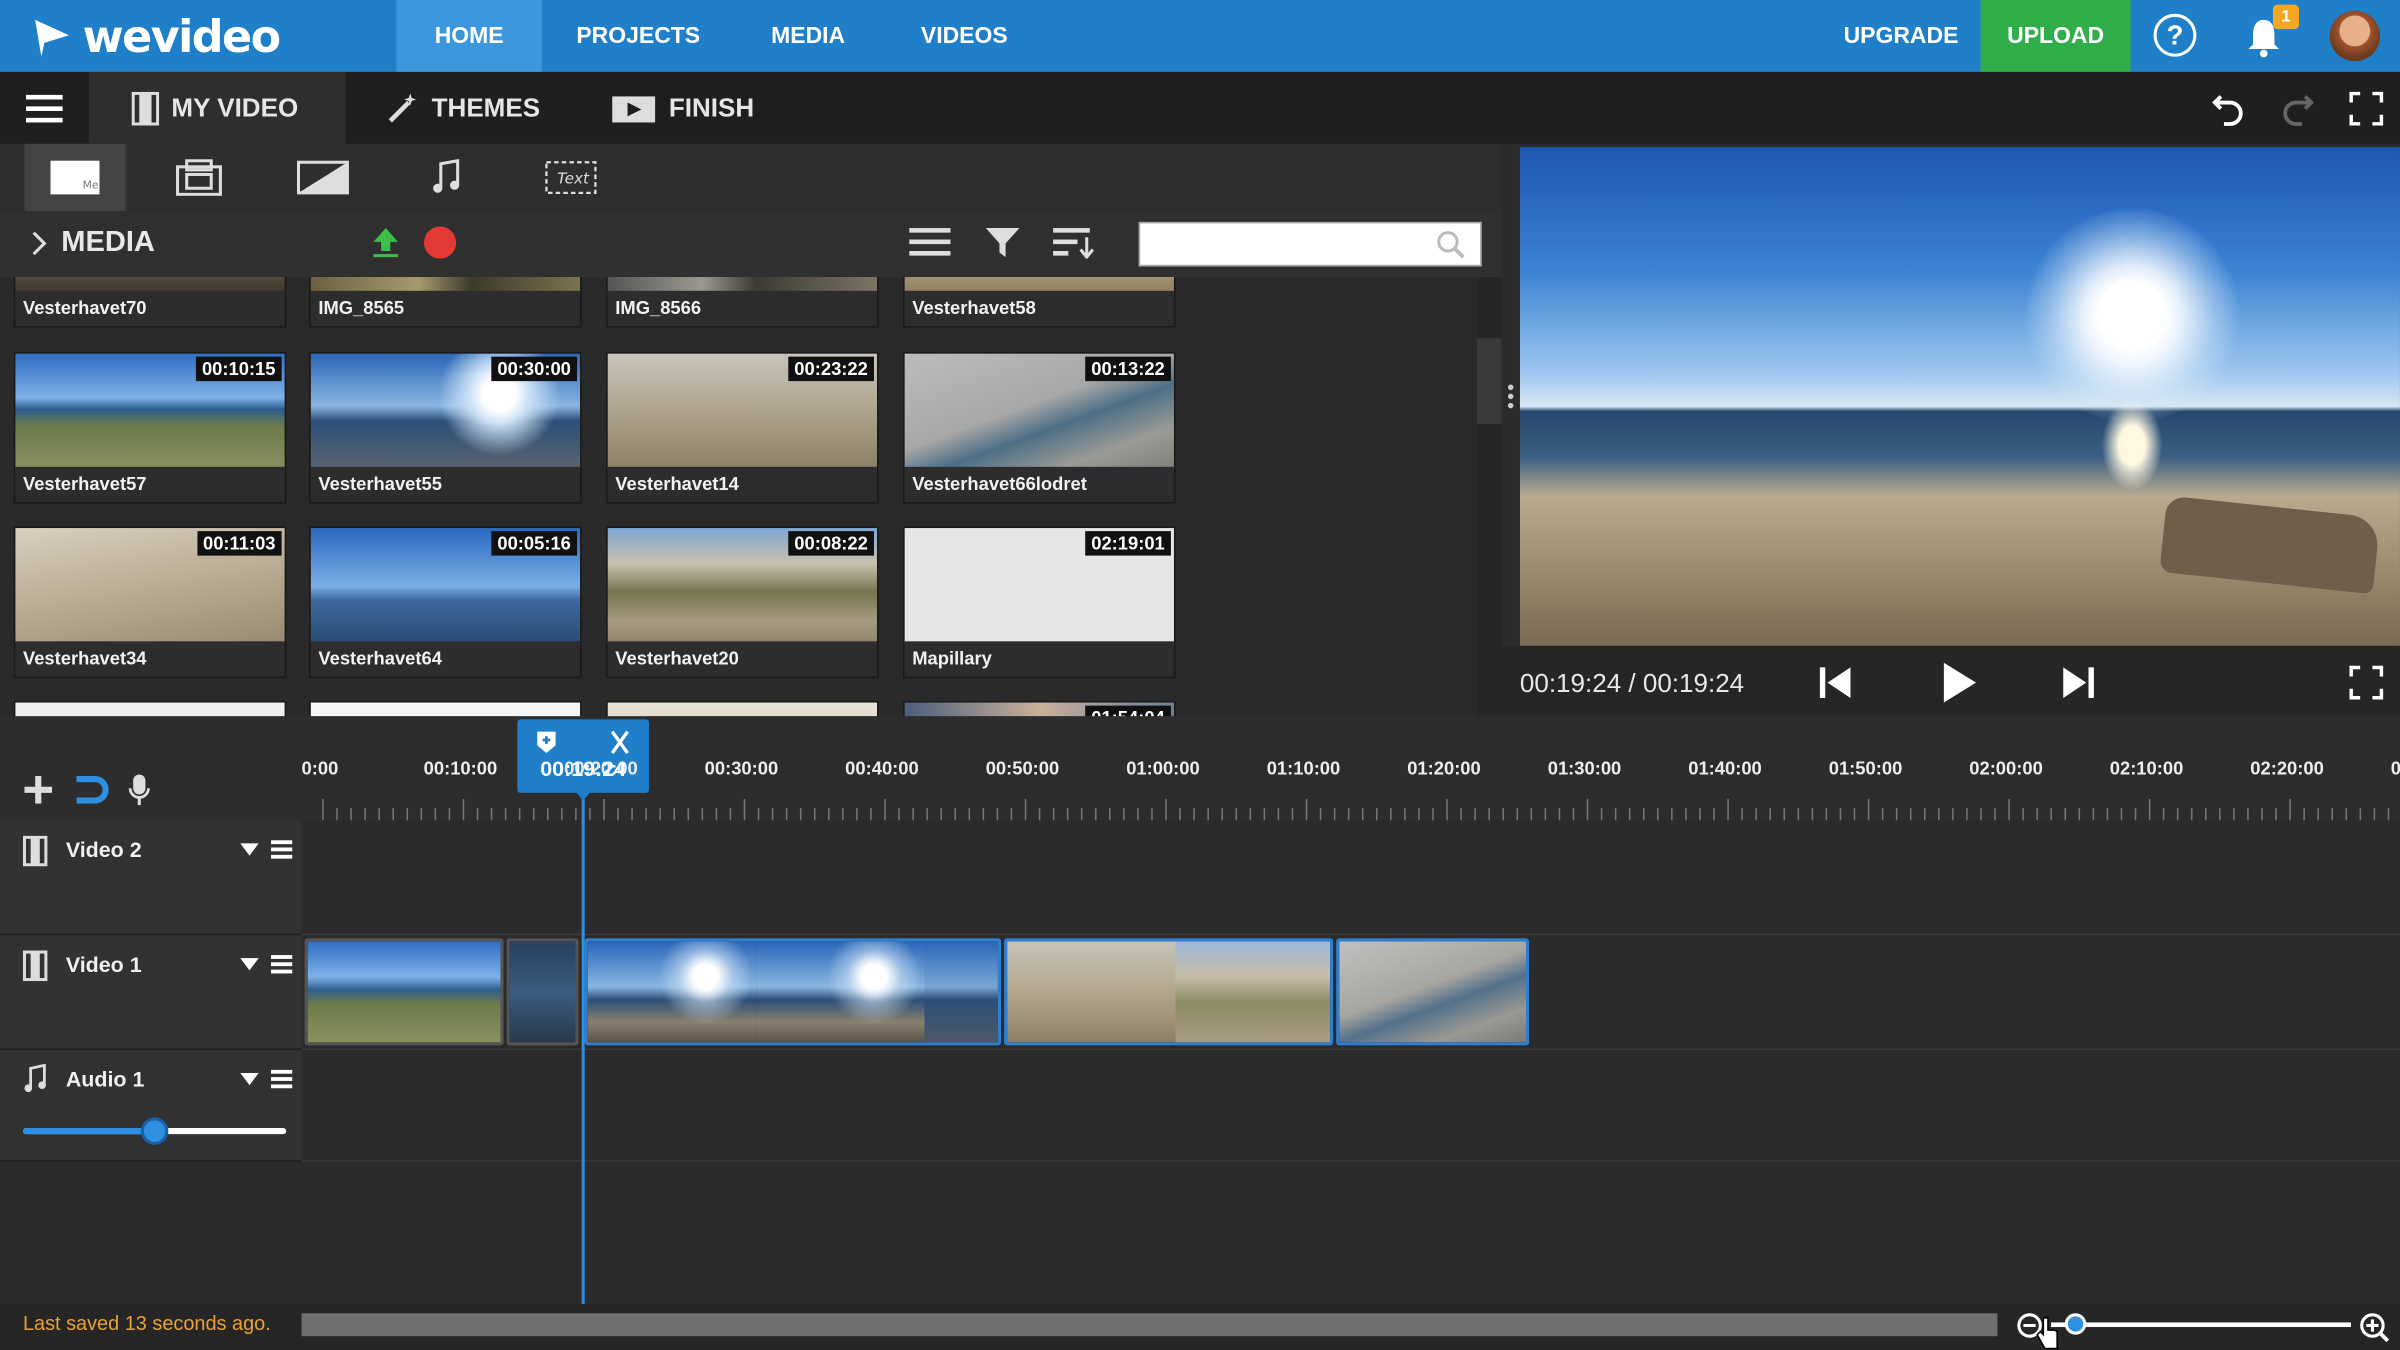  I want to click on nav-projects: PROJECTS, so click(638, 36).